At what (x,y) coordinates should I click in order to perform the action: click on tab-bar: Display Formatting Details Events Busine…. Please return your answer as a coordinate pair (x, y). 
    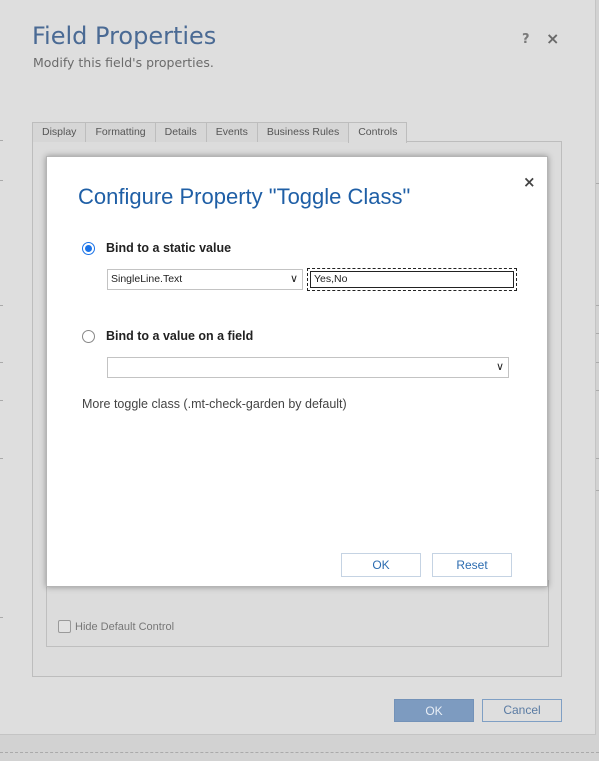
    Looking at the image, I should click on (220, 132).